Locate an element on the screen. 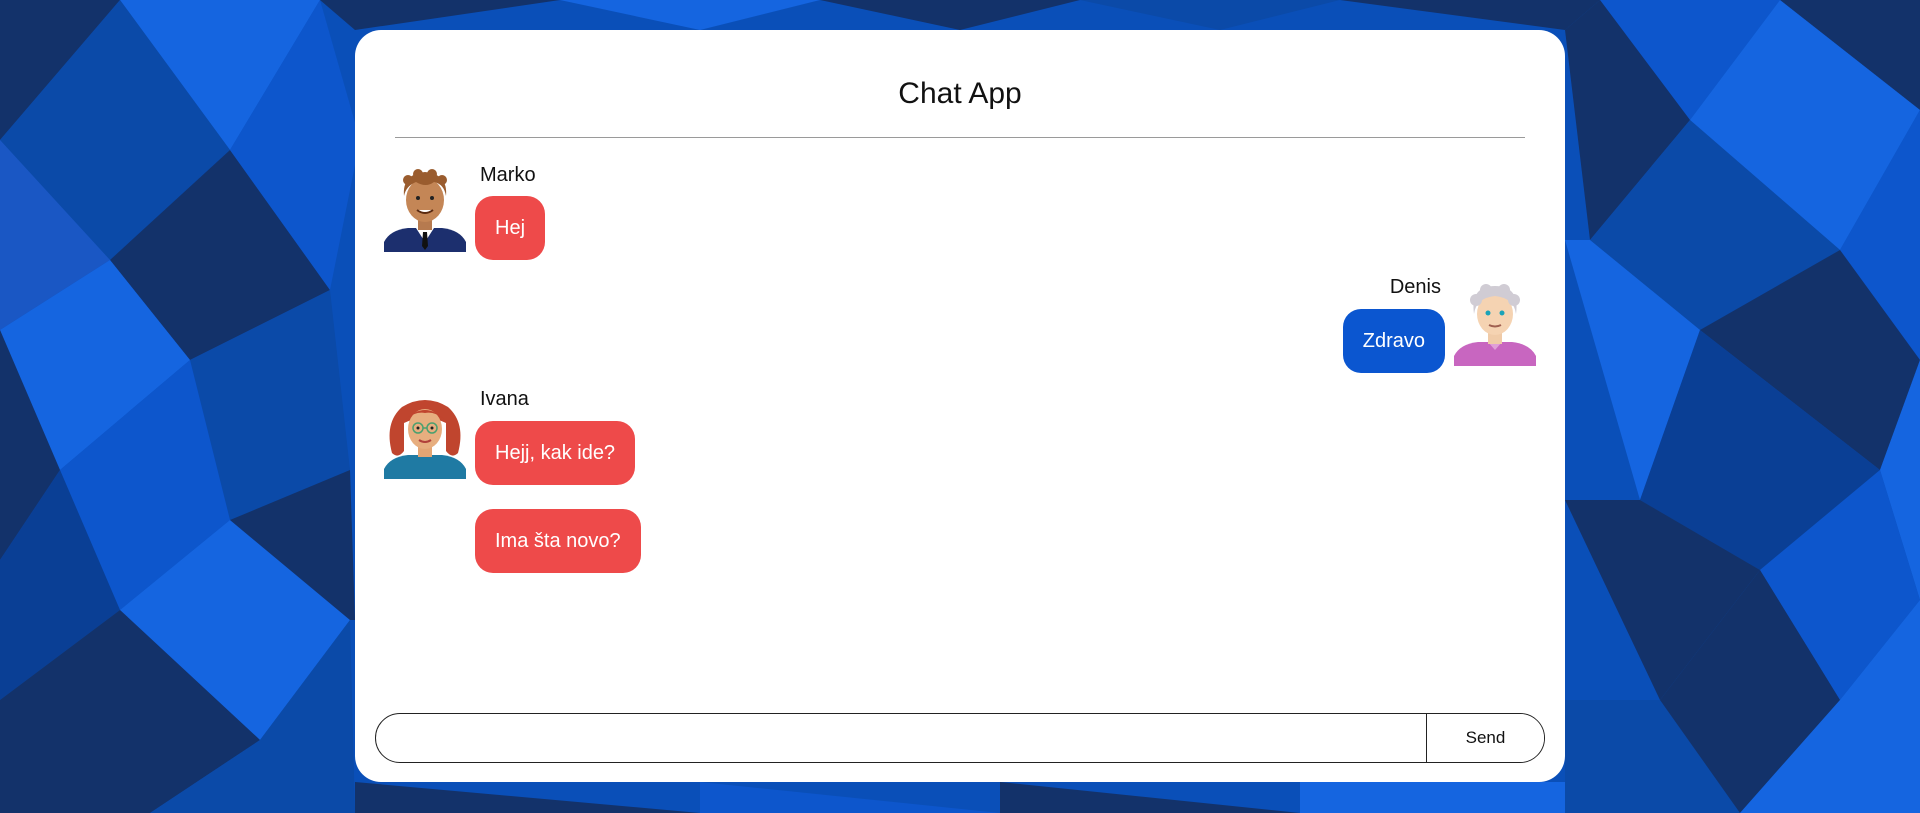 The width and height of the screenshot is (1920, 813). send-button: Send is located at coordinates (1485, 738).